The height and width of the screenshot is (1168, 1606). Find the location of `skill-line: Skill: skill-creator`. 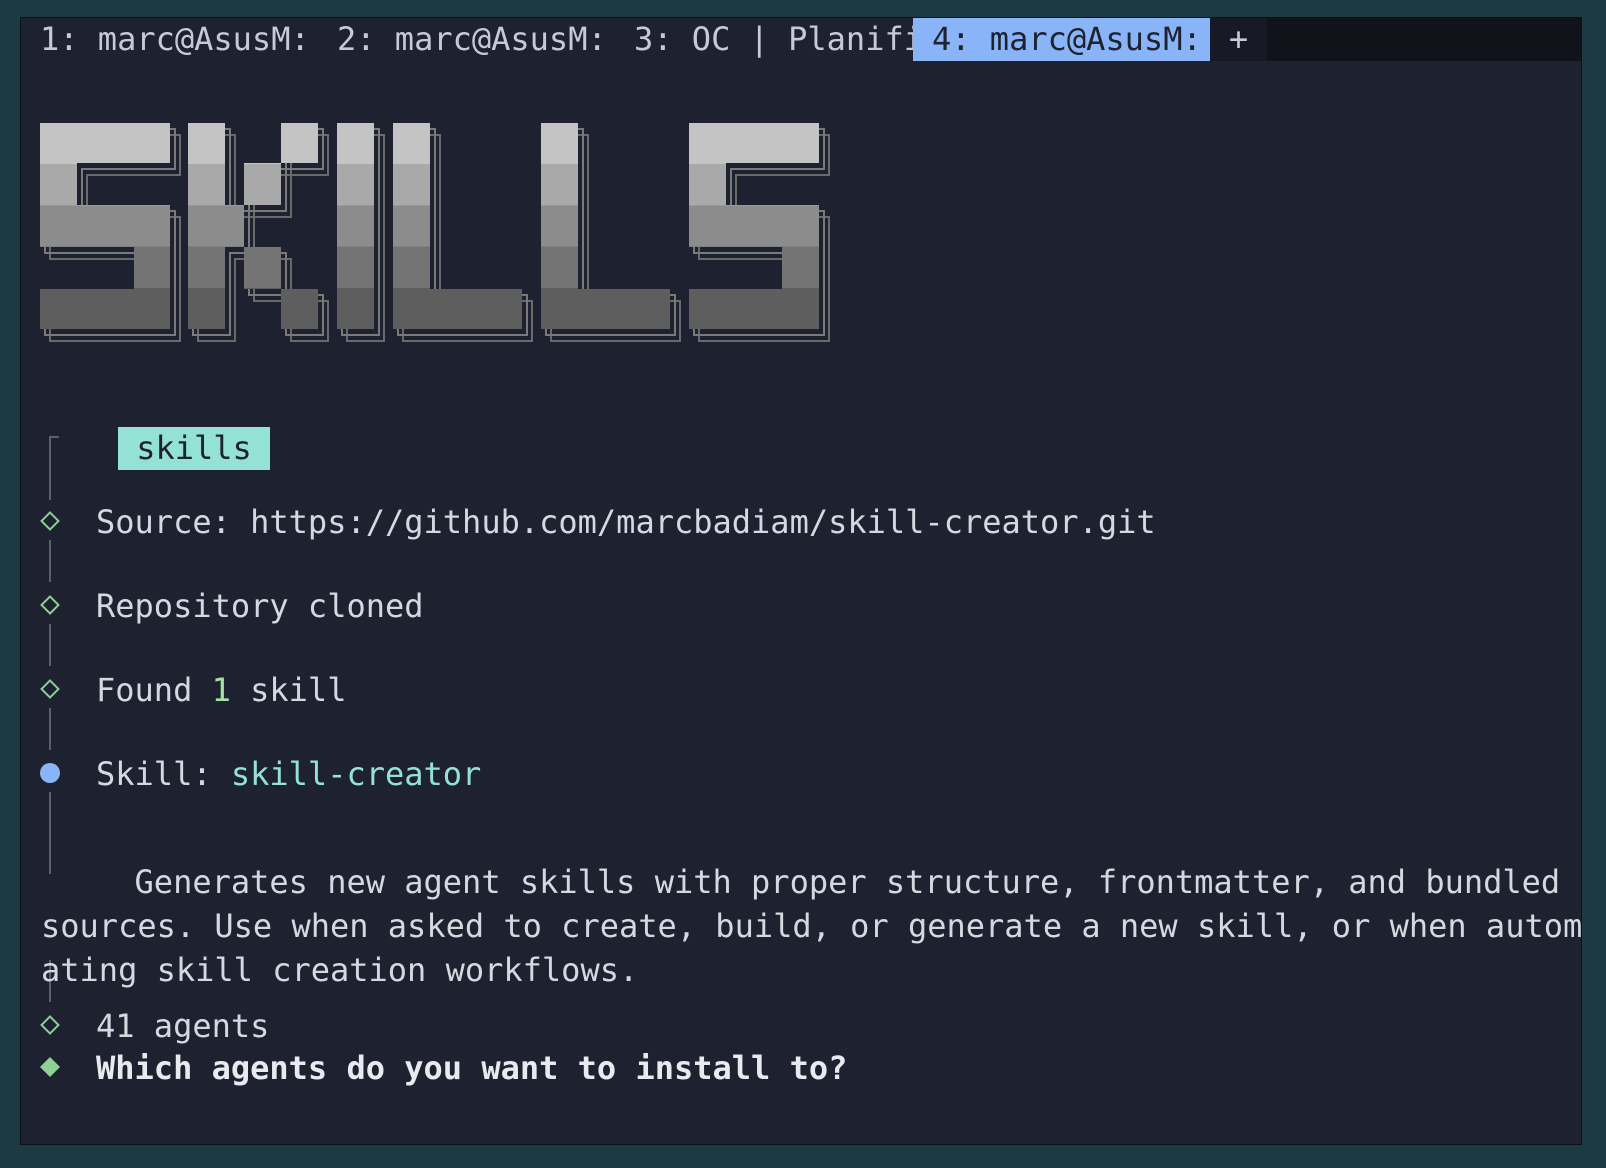

skill-line: Skill: skill-creator is located at coordinates (288, 774).